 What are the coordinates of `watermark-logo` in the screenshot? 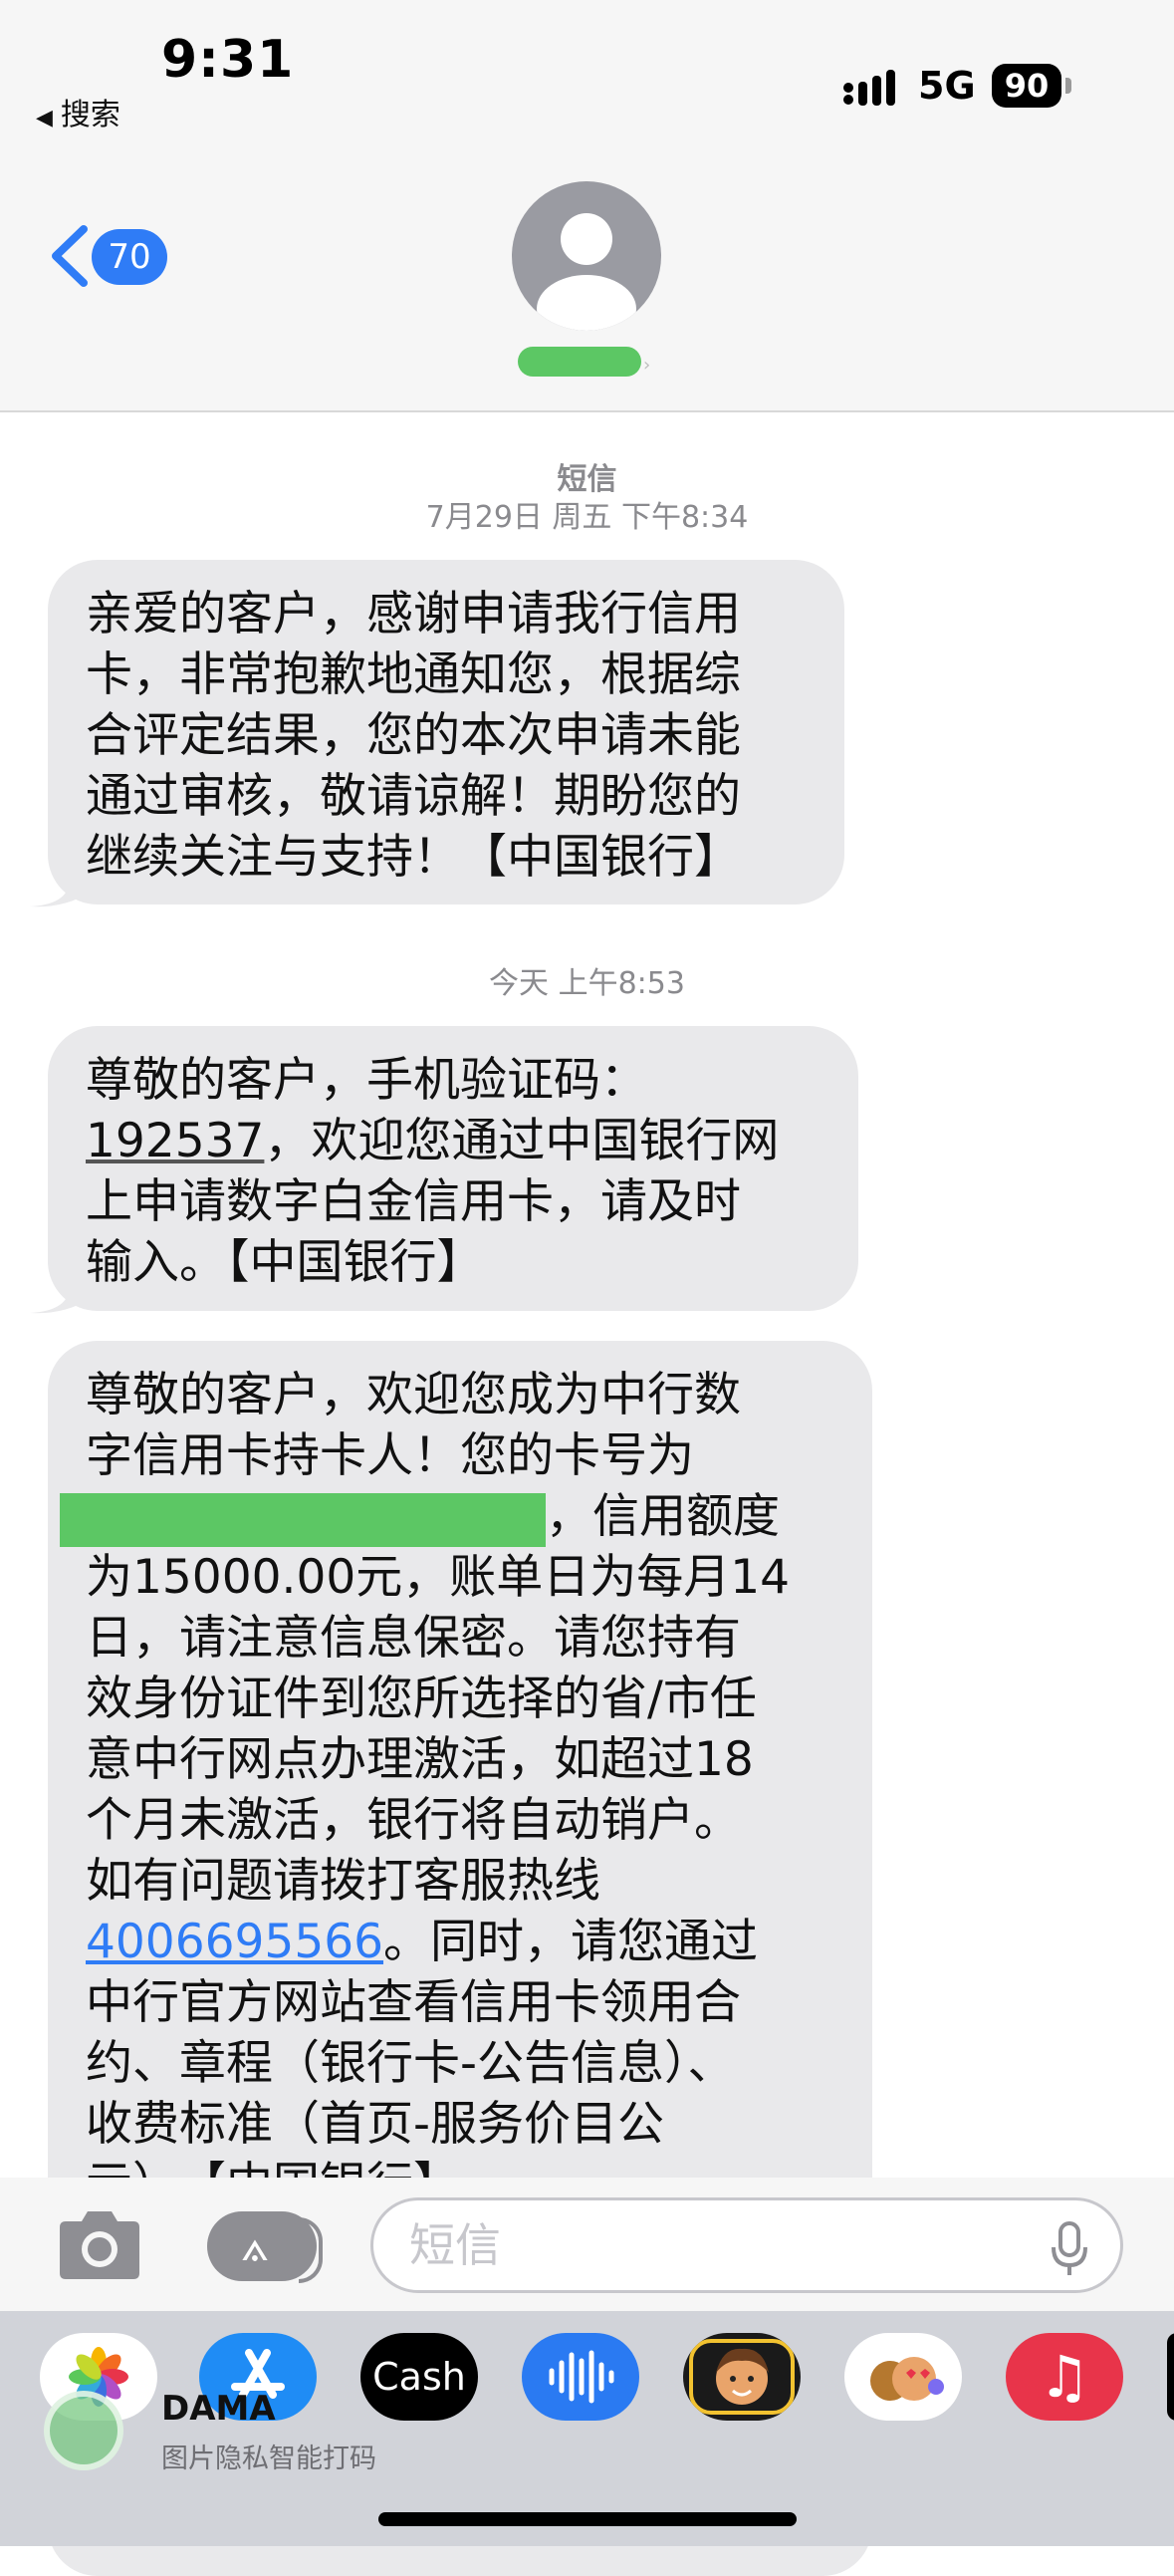 It's located at (83, 2430).